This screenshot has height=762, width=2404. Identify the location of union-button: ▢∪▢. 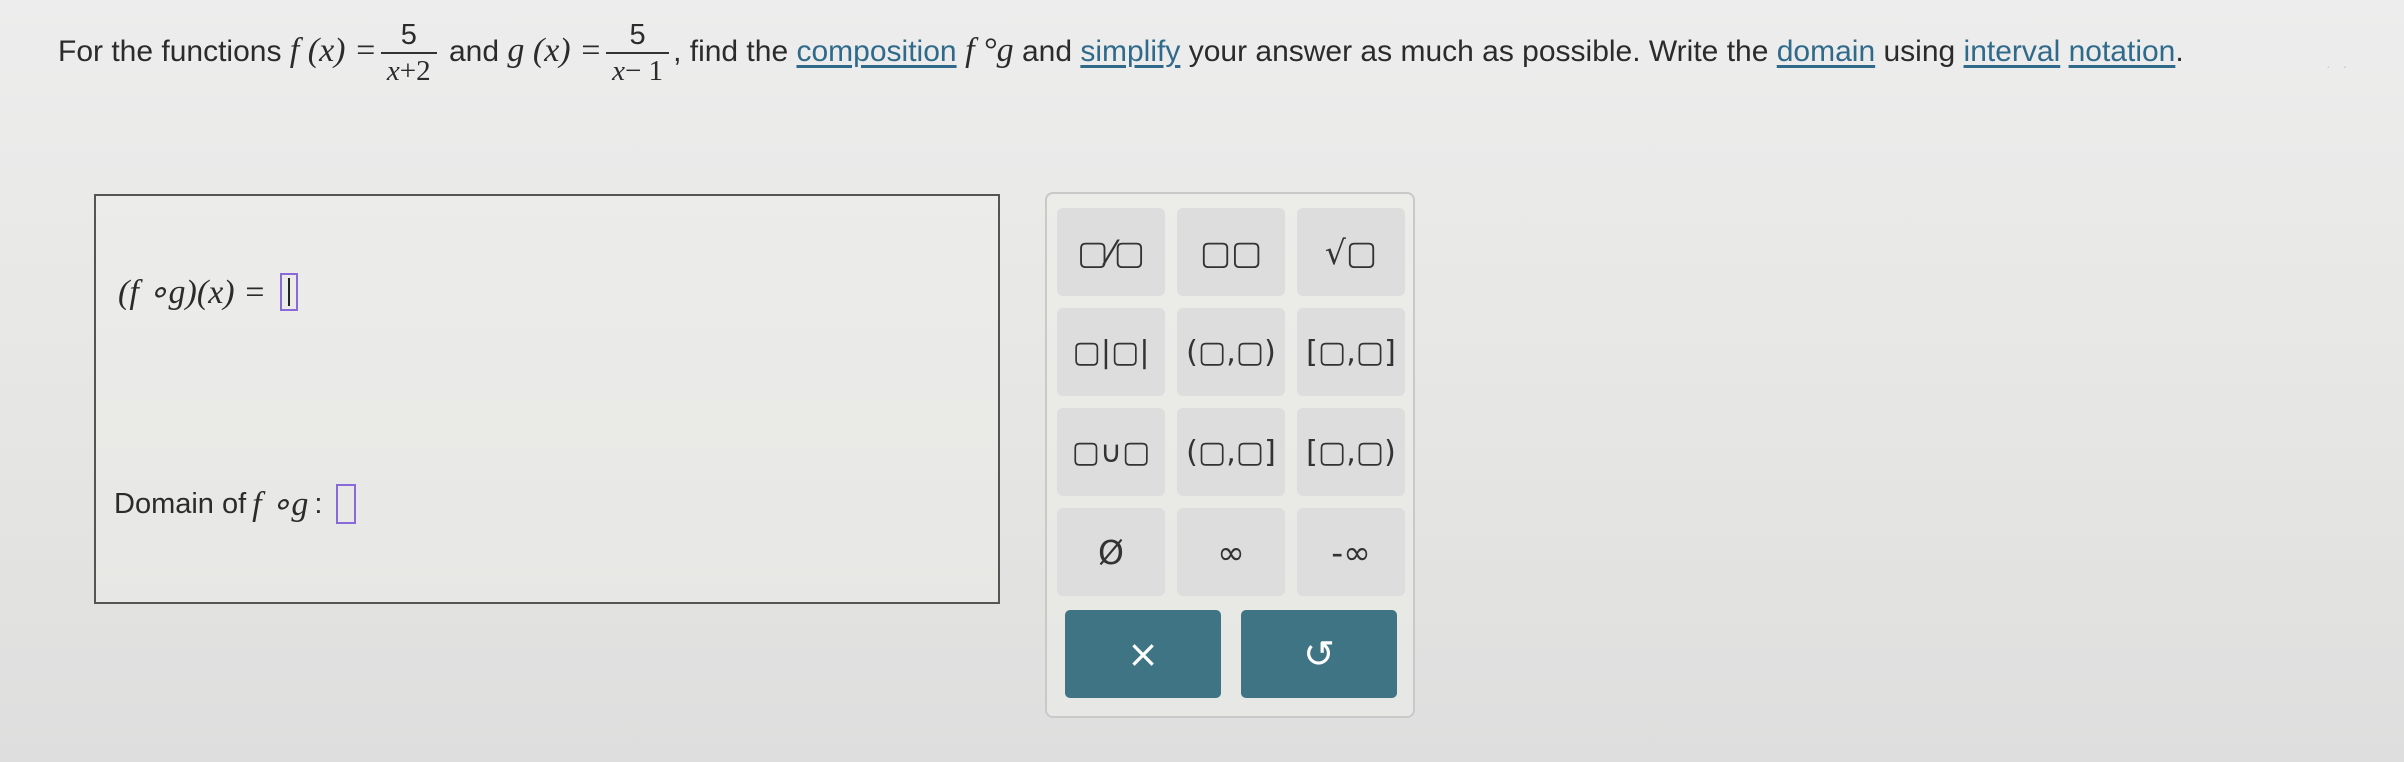
(1111, 452).